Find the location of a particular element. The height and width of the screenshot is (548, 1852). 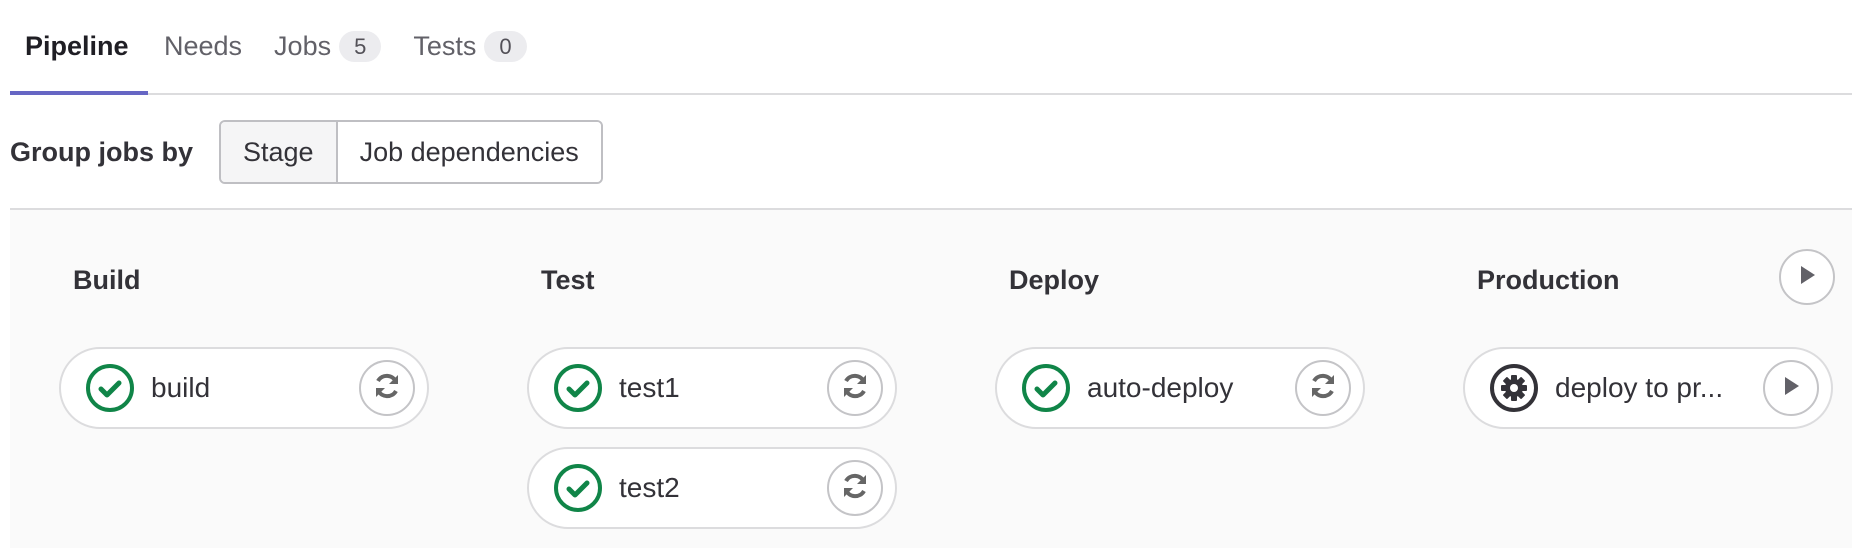

play-stage-button is located at coordinates (1807, 277).